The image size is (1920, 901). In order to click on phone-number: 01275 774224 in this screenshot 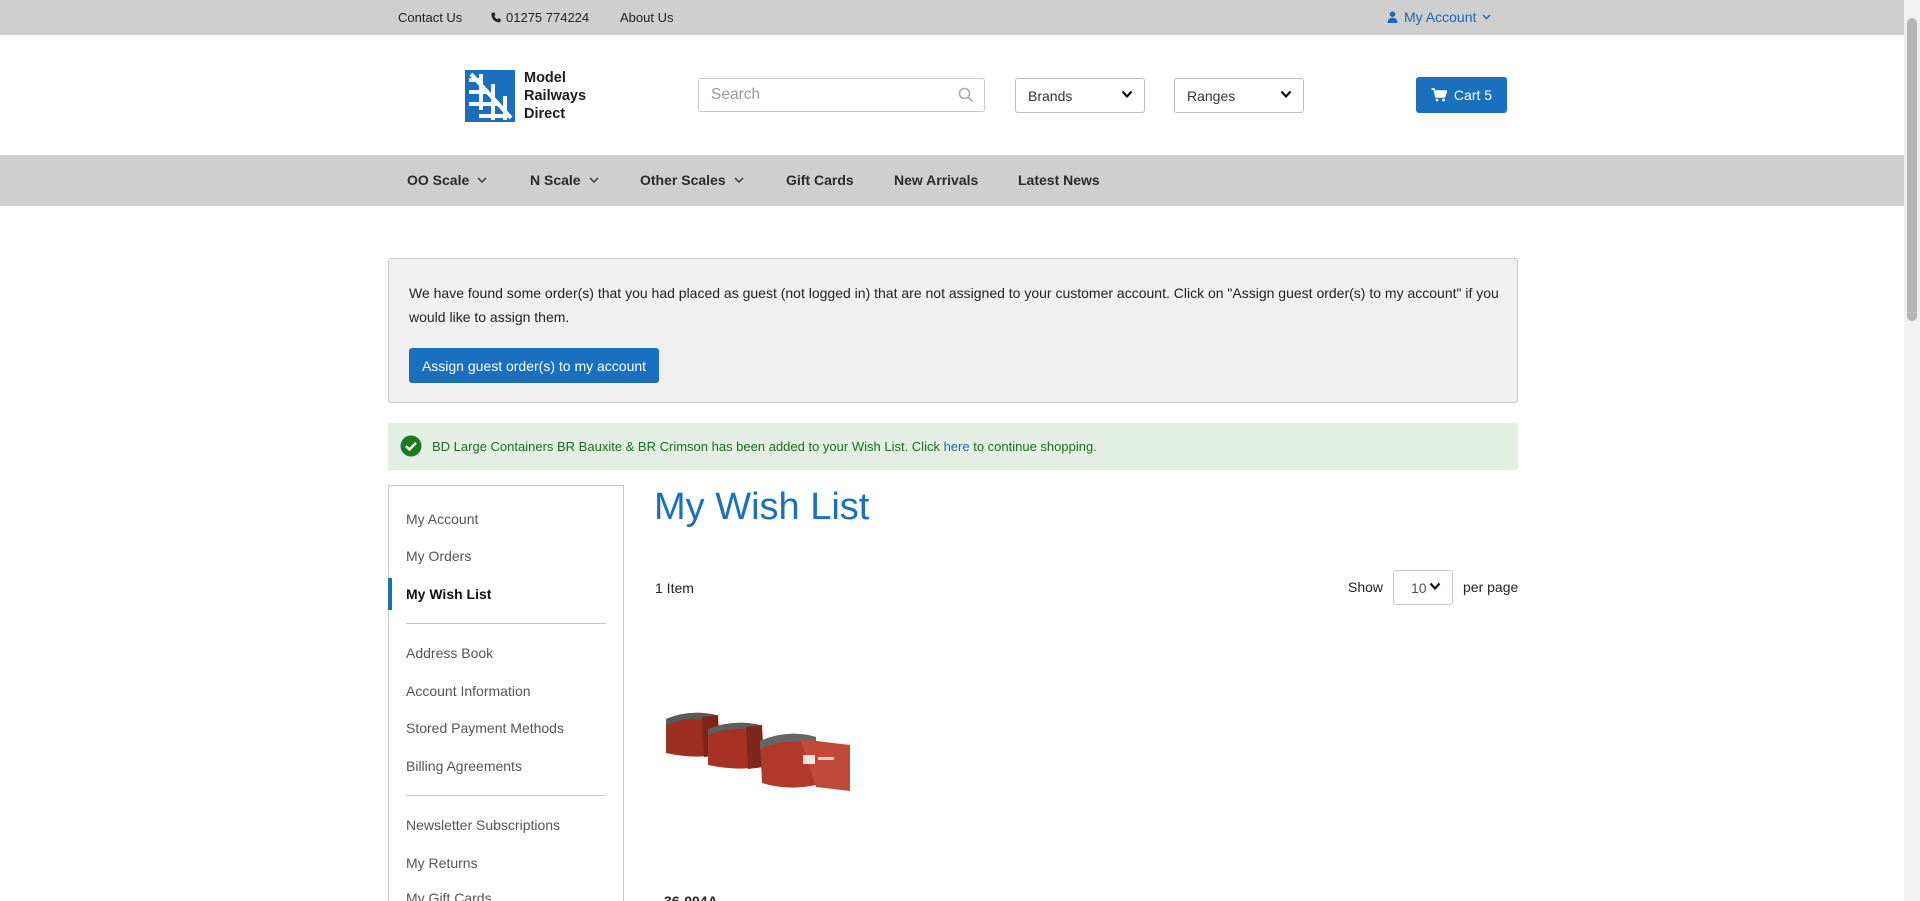, I will do `click(548, 17)`.